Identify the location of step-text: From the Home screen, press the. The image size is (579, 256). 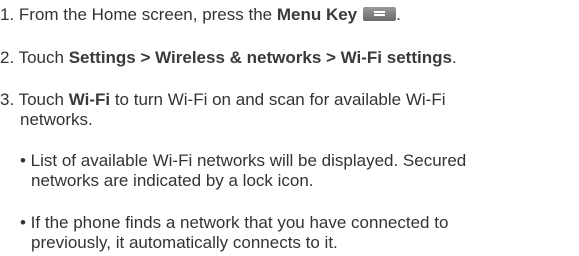
(145, 14).